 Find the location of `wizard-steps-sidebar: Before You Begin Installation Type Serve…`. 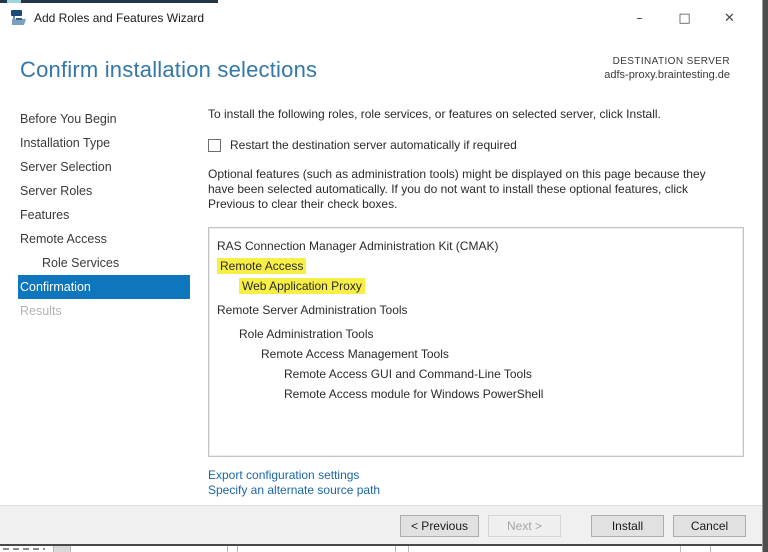

wizard-steps-sidebar: Before You Begin Installation Type Serve… is located at coordinates (104, 215).